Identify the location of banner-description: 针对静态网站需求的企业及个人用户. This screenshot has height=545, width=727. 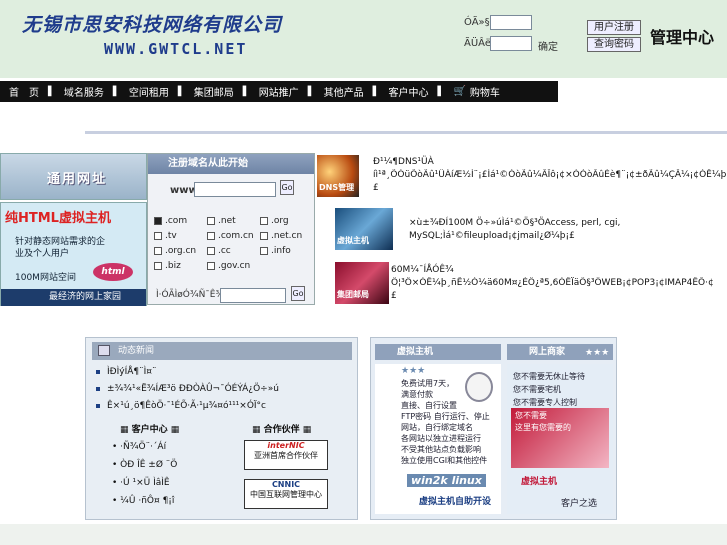
(60, 248).